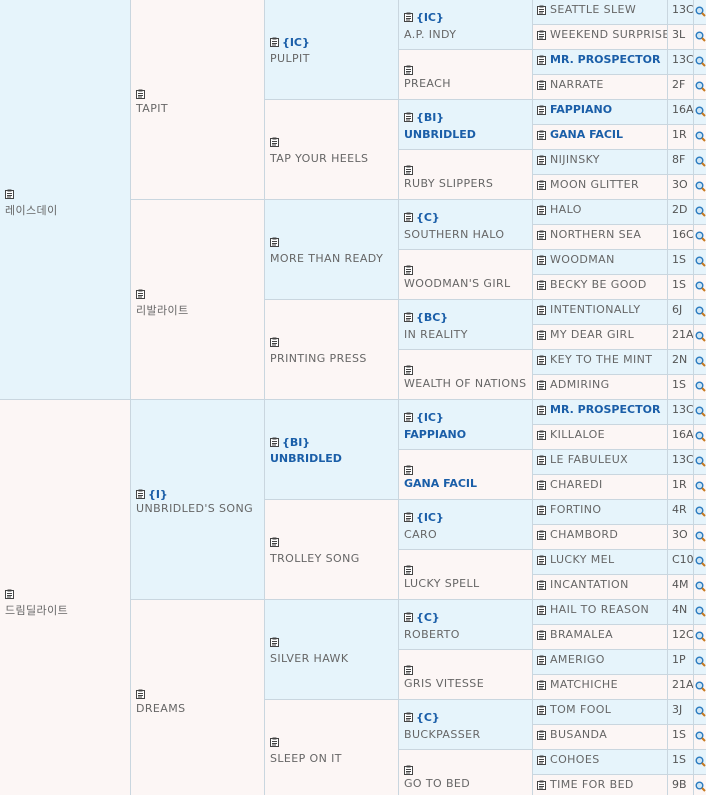 The height and width of the screenshot is (795, 706). What do you see at coordinates (600, 412) in the screenshot?
I see `horse-name: MR. PROSPECTOR` at bounding box center [600, 412].